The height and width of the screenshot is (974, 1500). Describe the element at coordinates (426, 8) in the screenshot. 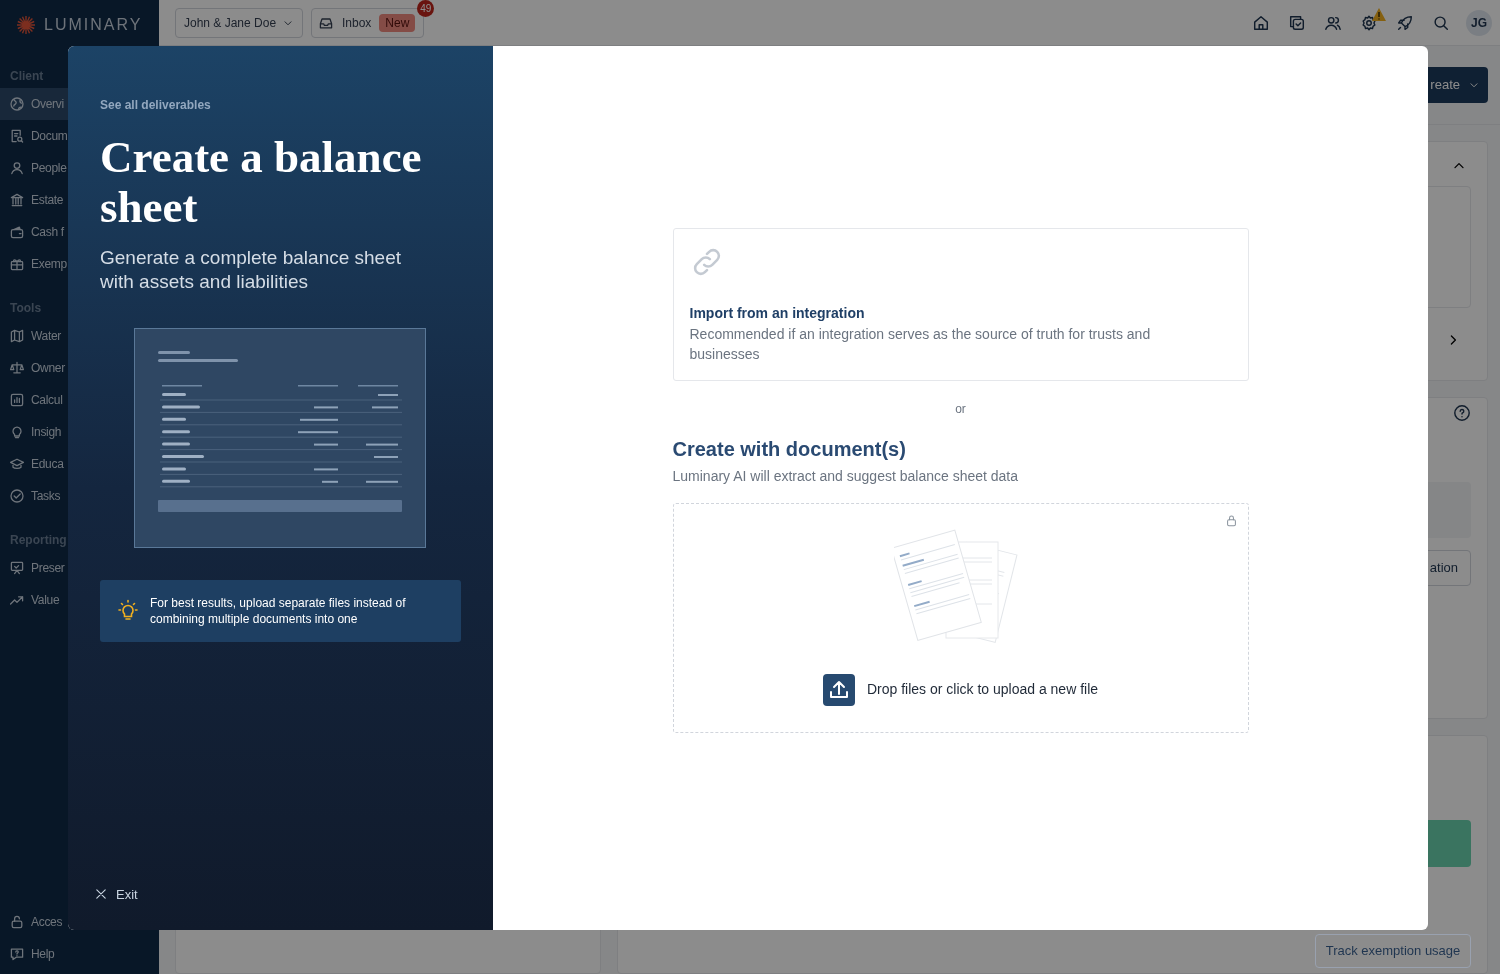

I see `notification-count: 49` at that location.